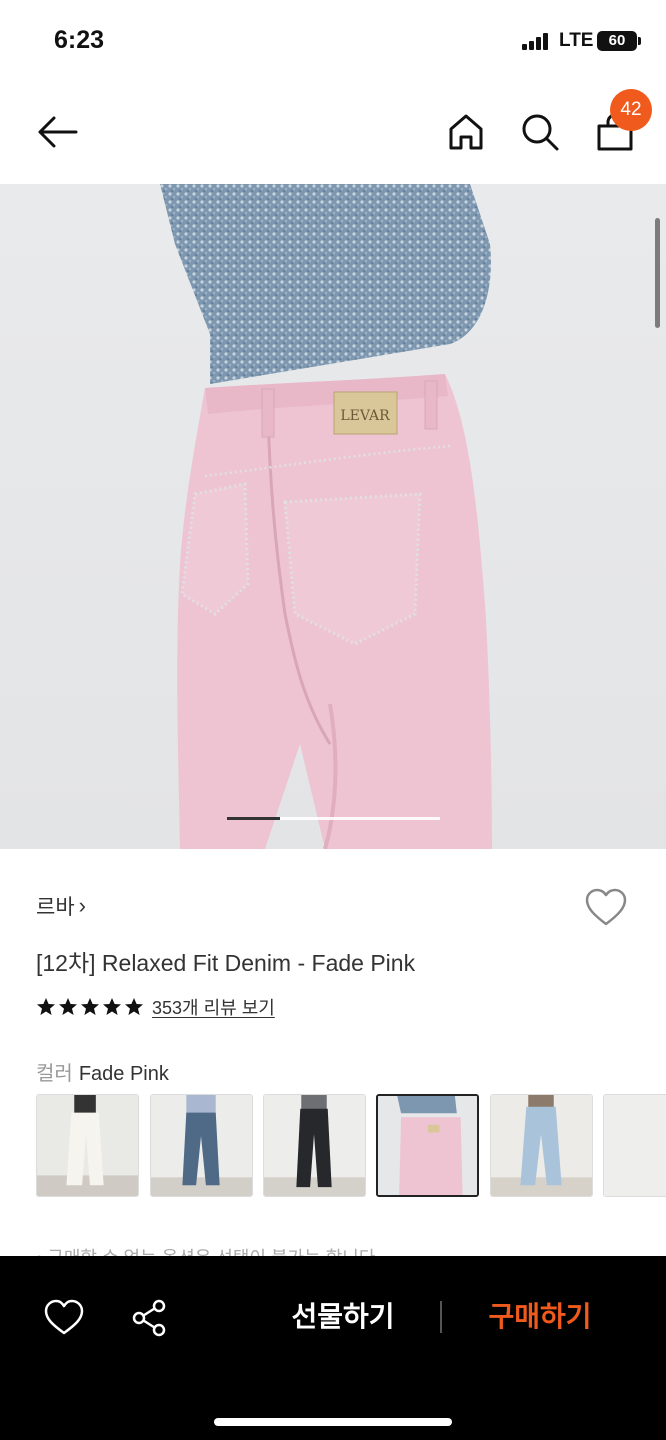 The image size is (666, 1440). What do you see at coordinates (226, 963) in the screenshot?
I see `product-title: [12차] Relaxed Fit Denim - Fade Pink` at bounding box center [226, 963].